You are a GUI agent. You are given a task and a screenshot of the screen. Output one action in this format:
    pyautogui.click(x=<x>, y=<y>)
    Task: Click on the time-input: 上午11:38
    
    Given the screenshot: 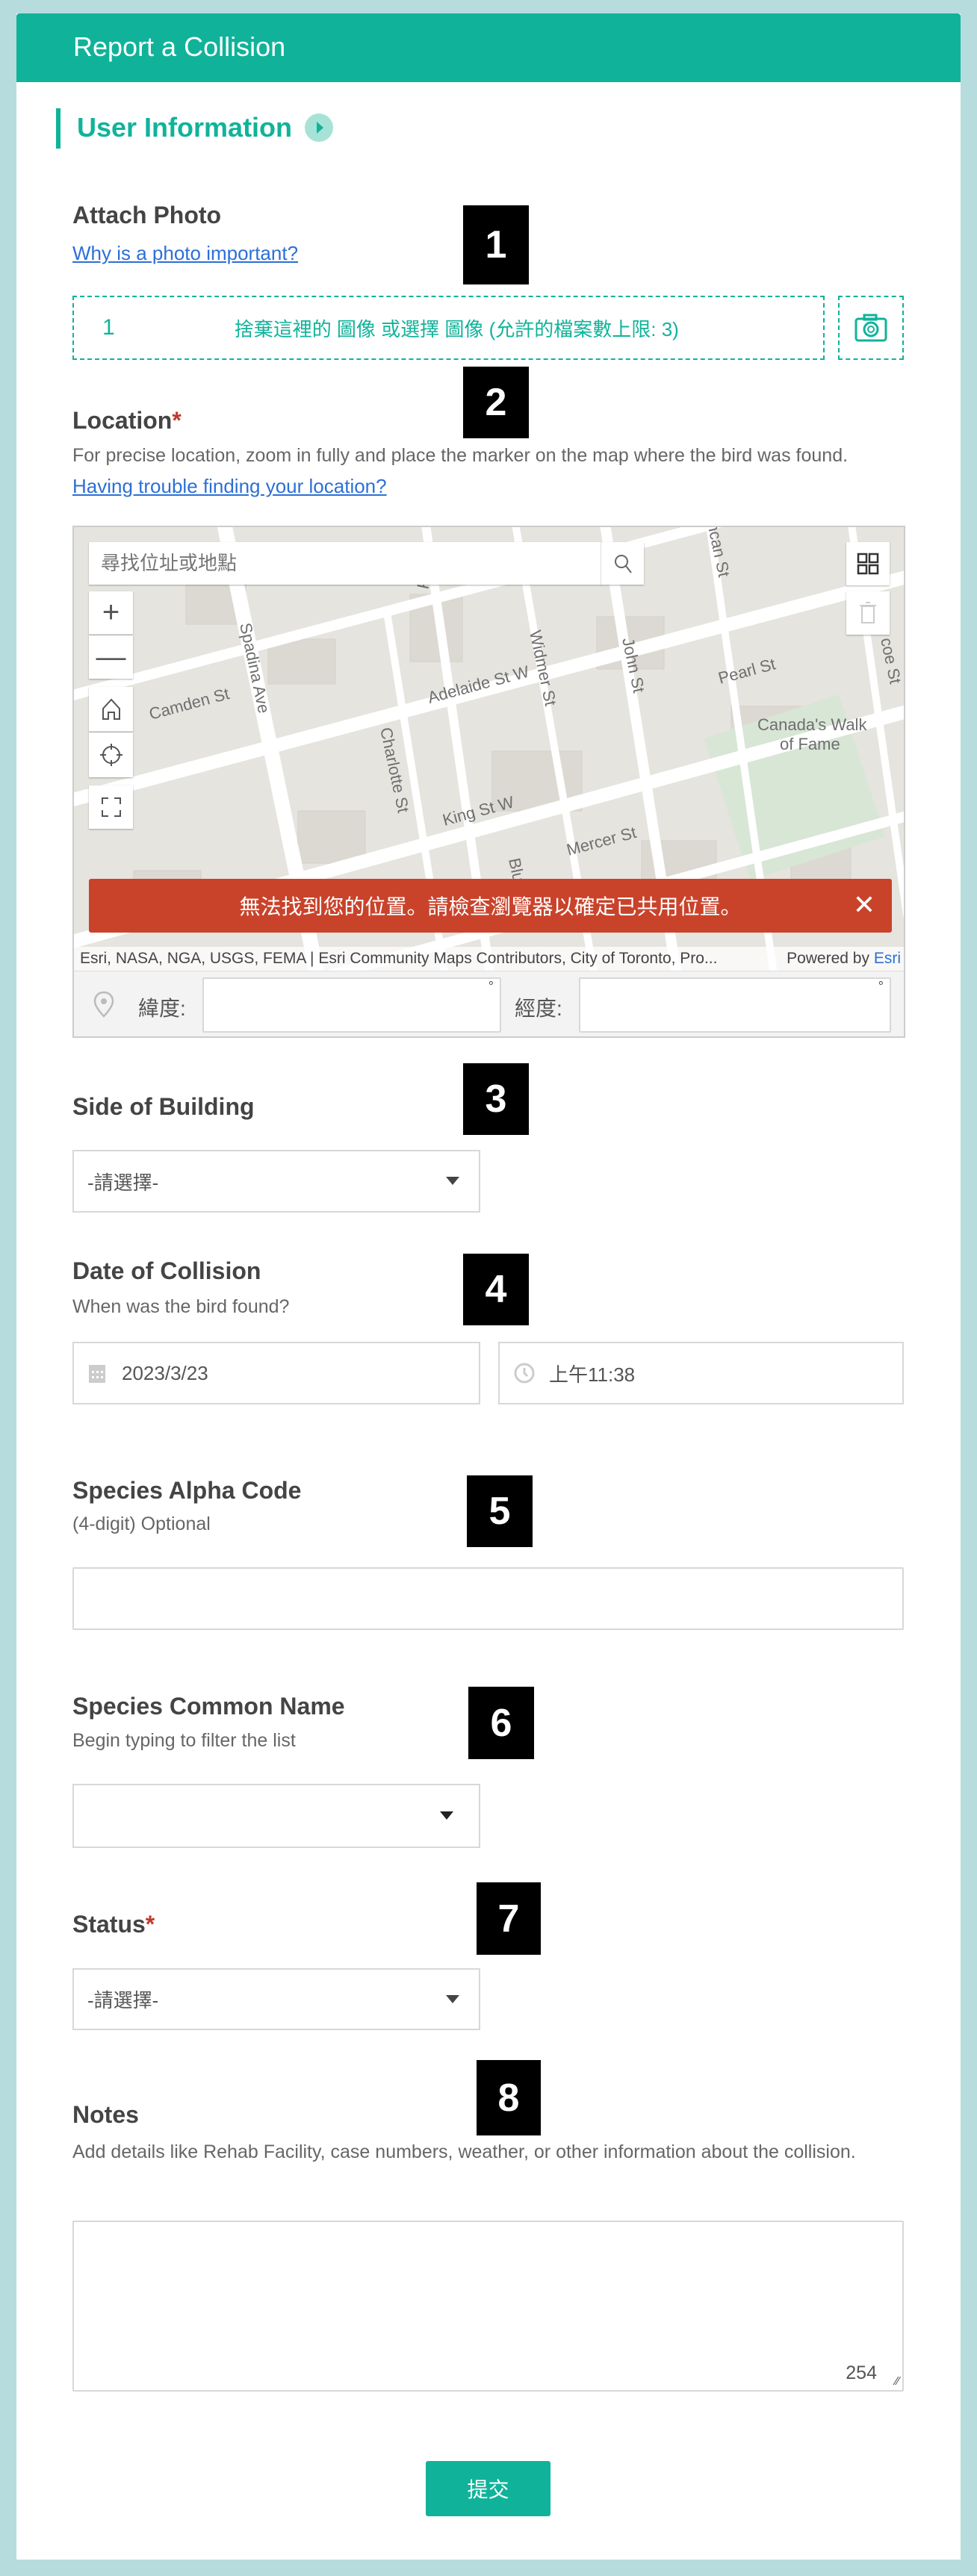 What is the action you would take?
    pyautogui.click(x=701, y=1373)
    